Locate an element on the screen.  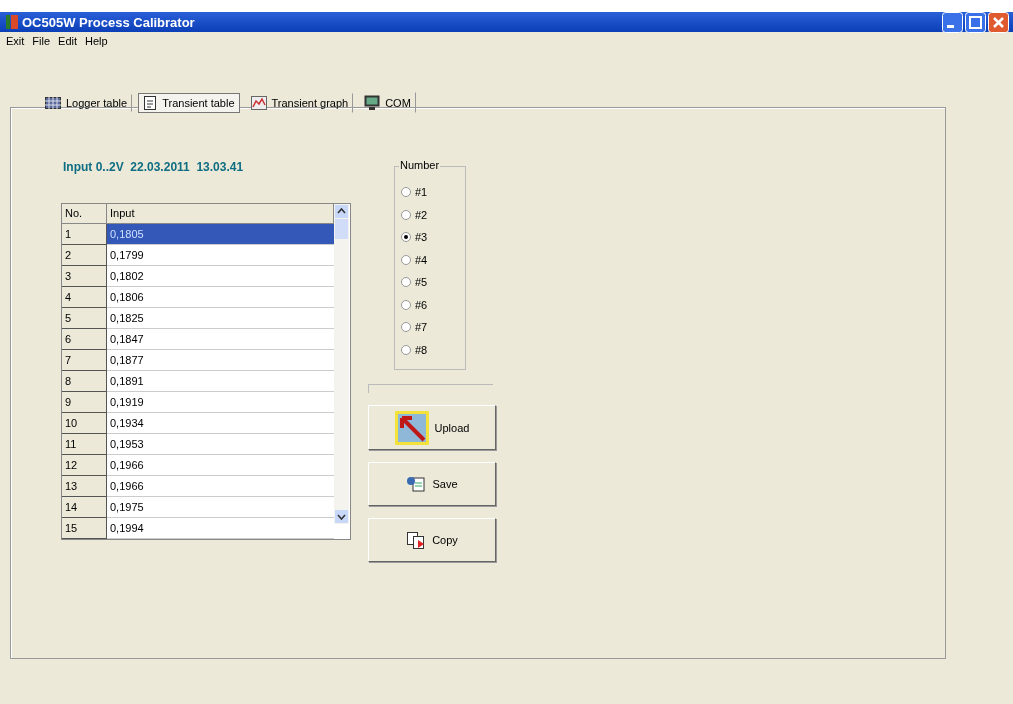
column-header: No. is located at coordinates (84, 214).